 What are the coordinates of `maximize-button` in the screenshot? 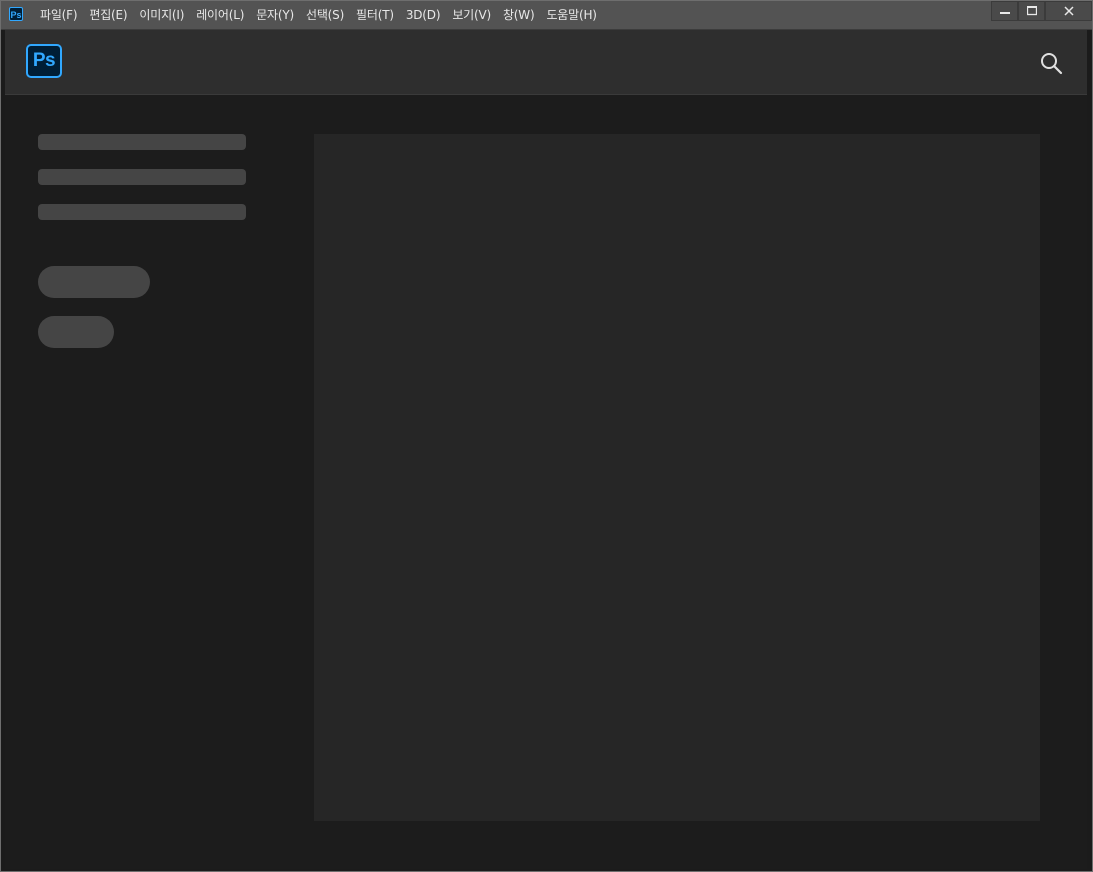 It's located at (1031, 11).